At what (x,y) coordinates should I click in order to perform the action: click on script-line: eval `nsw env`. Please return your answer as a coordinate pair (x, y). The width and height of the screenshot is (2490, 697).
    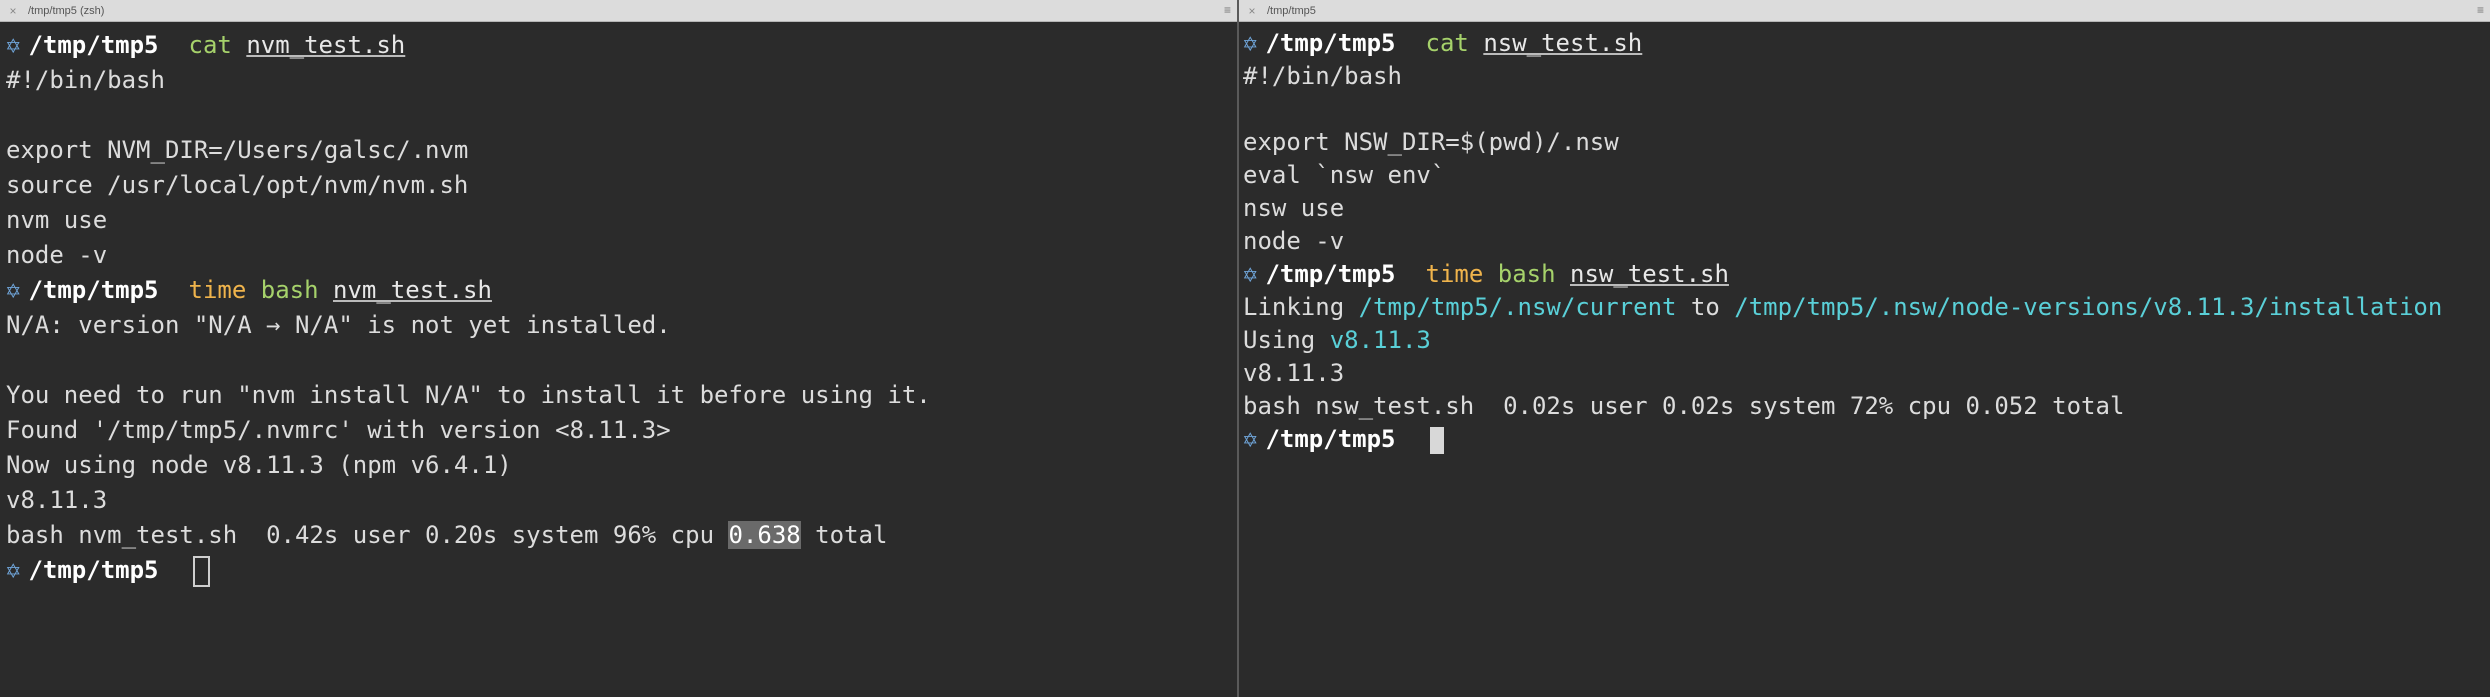
    Looking at the image, I should click on (1344, 175).